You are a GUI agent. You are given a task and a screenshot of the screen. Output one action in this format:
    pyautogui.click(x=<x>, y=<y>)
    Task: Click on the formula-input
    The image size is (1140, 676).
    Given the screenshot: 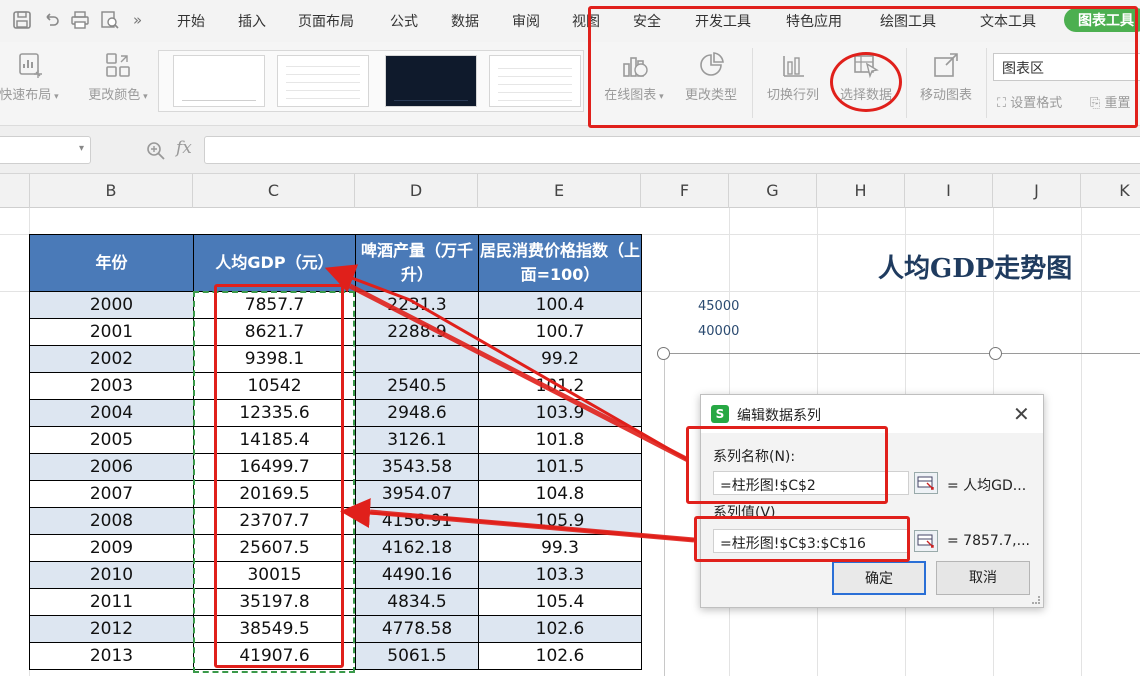 What is the action you would take?
    pyautogui.click(x=672, y=150)
    